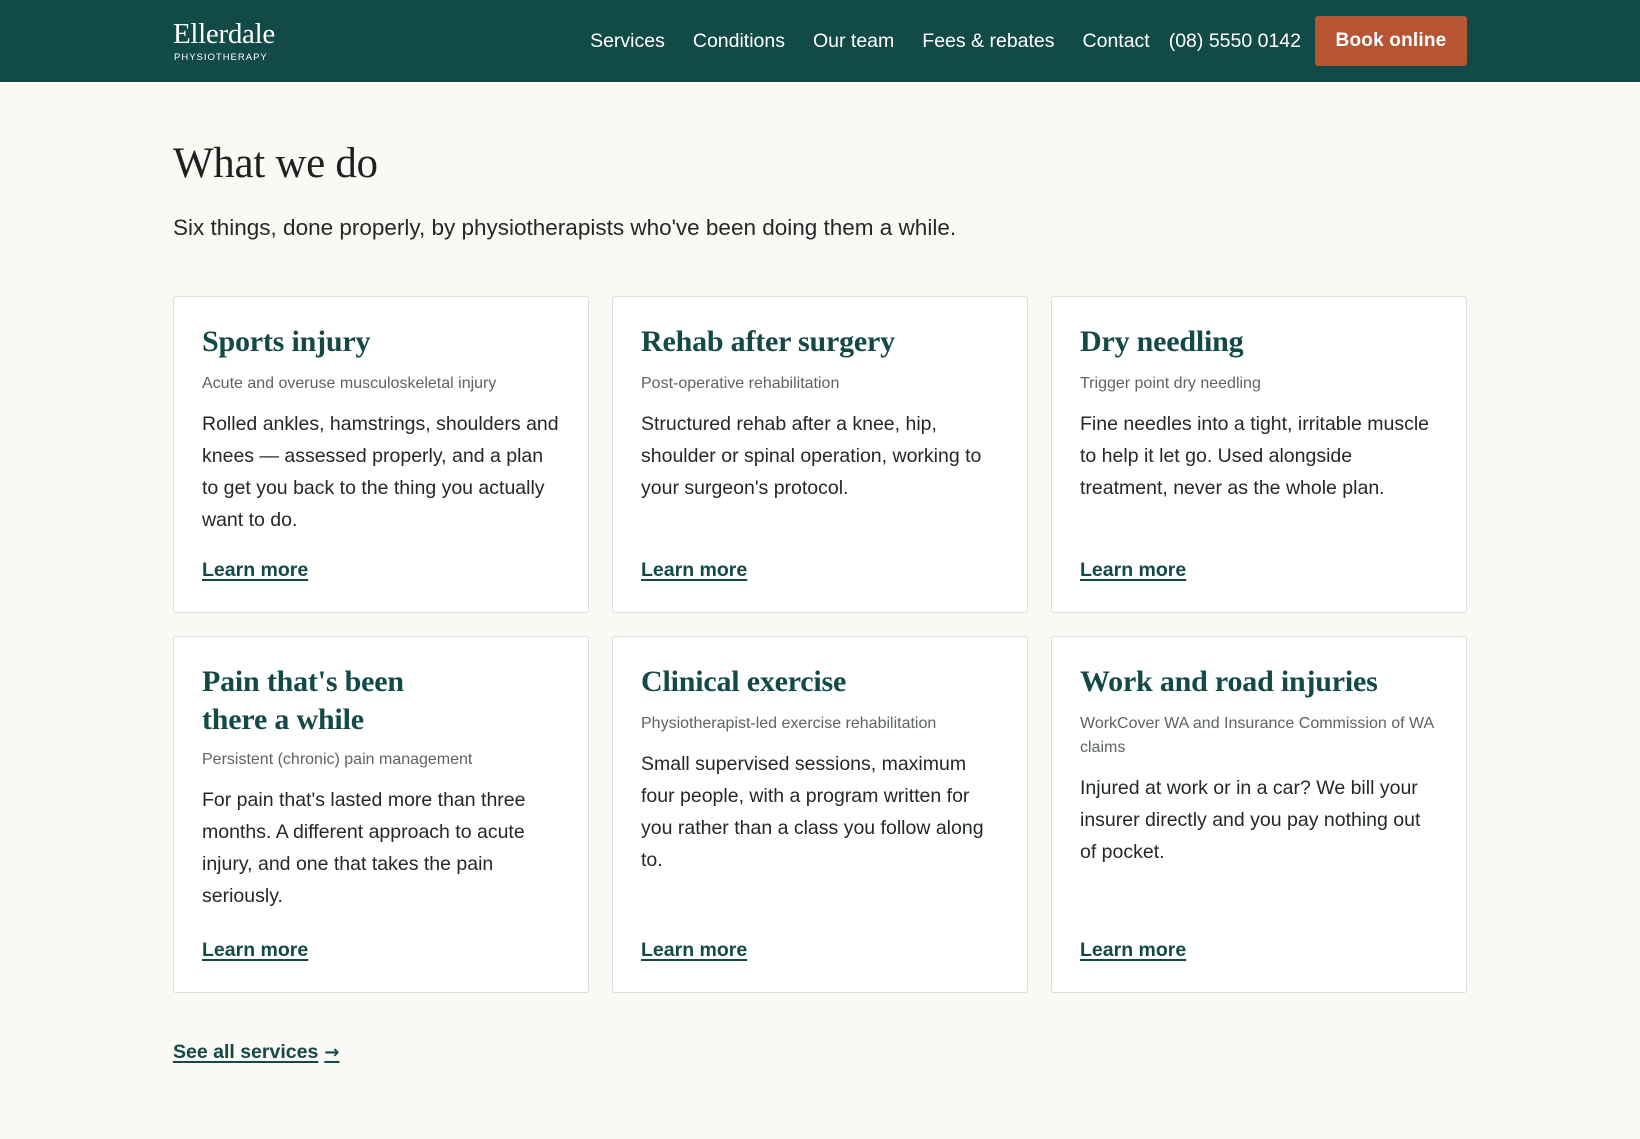  I want to click on card-subtitle: Trigger point dry needling, so click(1170, 383).